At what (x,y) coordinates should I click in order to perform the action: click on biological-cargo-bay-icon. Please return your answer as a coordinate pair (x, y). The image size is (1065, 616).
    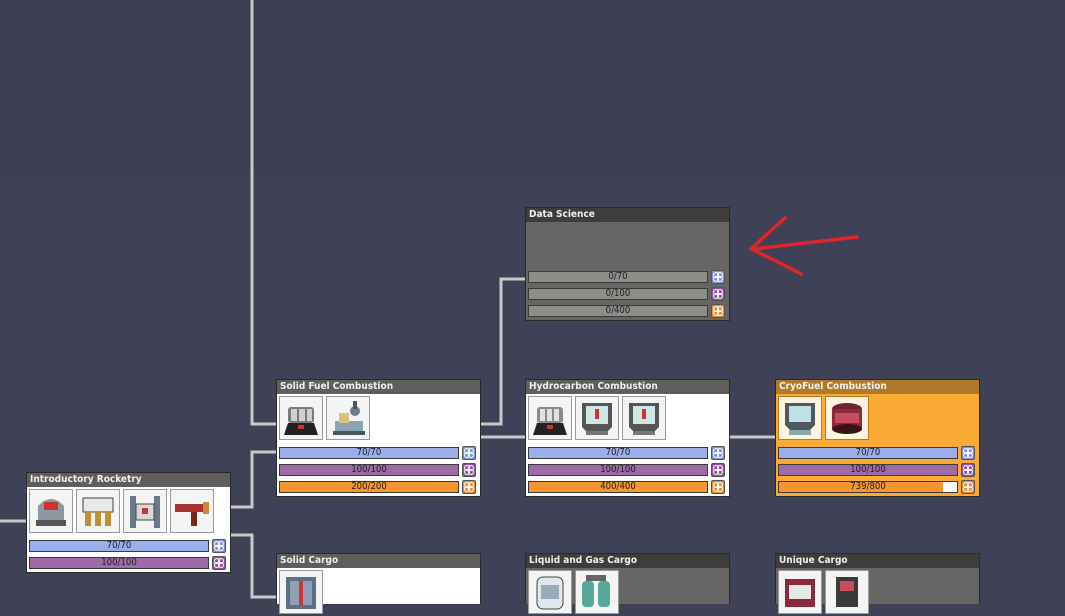
    Looking at the image, I should click on (847, 592).